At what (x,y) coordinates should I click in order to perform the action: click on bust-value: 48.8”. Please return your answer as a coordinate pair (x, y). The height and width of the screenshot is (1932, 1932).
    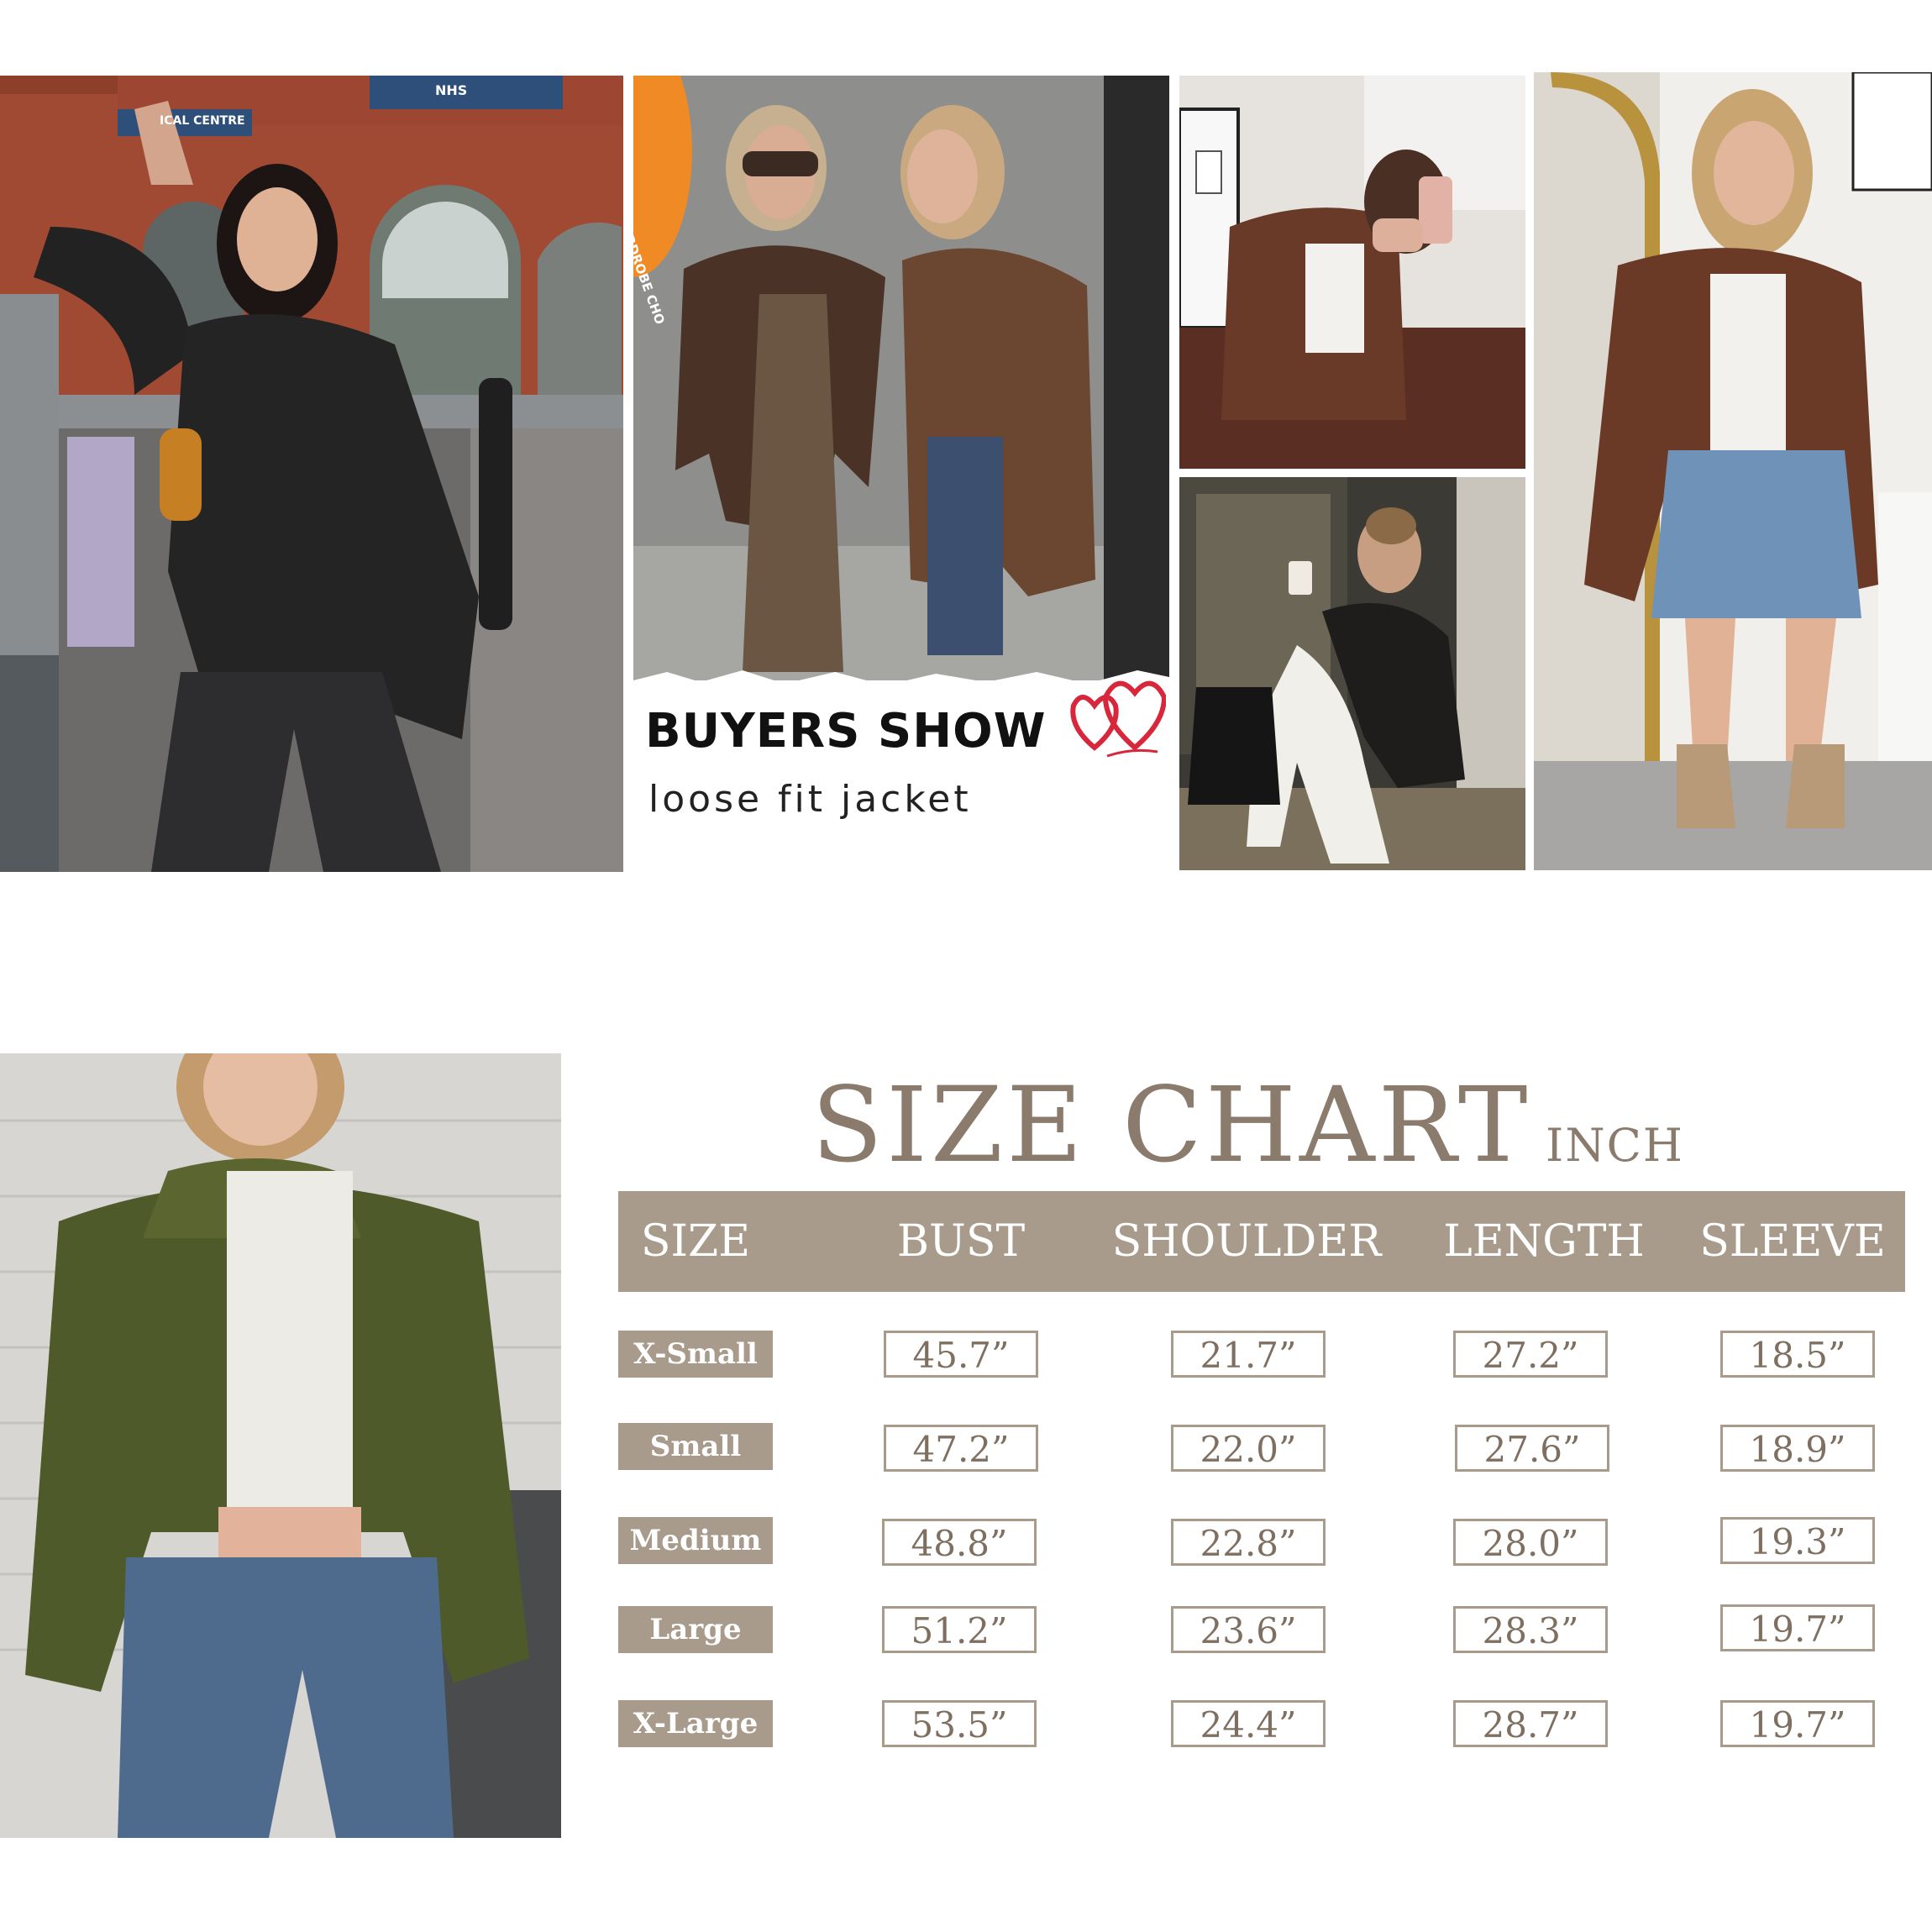
    Looking at the image, I should click on (959, 1542).